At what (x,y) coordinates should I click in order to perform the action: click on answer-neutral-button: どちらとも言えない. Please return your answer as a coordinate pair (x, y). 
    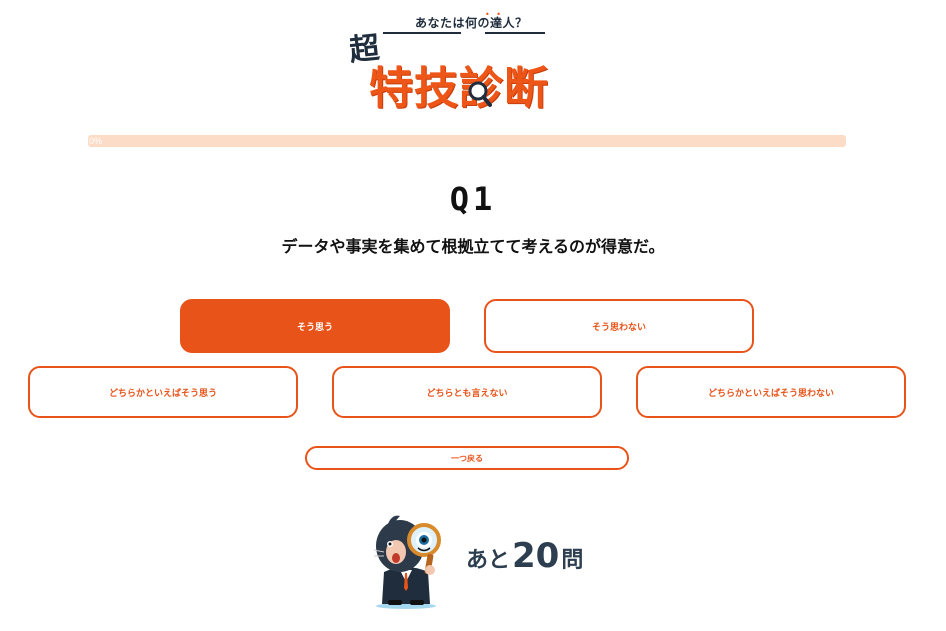
    Looking at the image, I should click on (467, 392).